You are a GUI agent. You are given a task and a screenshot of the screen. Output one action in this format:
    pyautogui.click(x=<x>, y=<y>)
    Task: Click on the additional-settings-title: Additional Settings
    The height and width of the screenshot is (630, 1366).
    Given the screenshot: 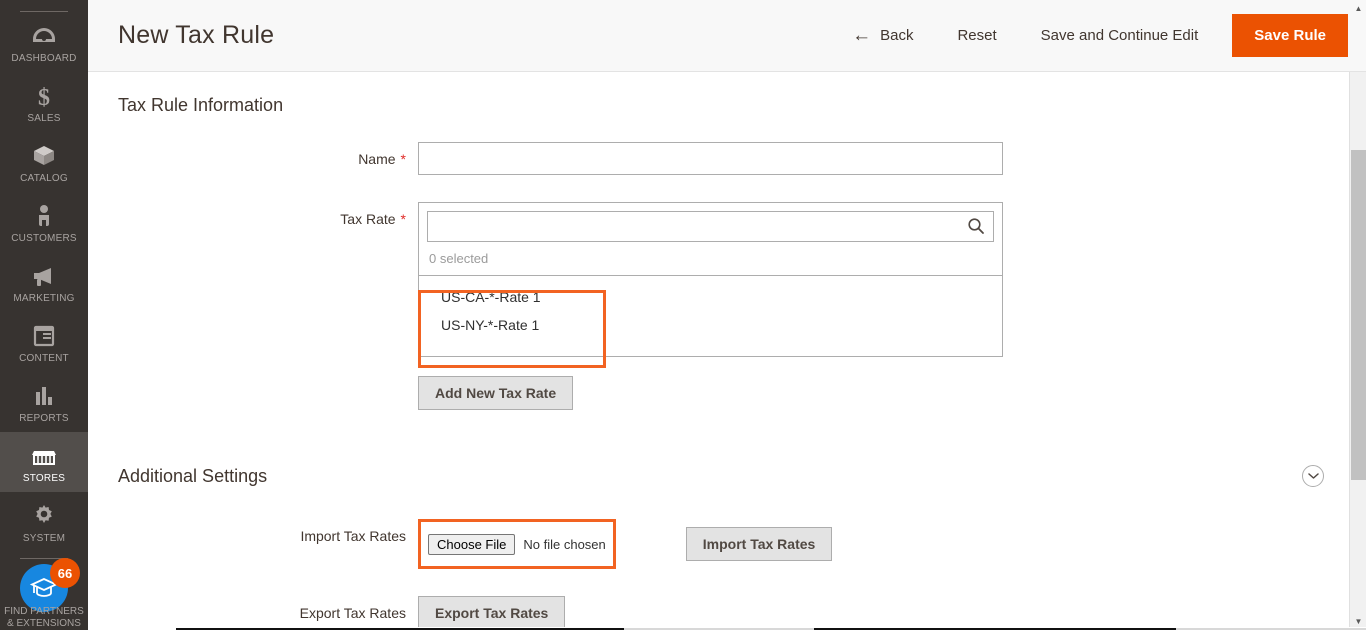 What is the action you would take?
    pyautogui.click(x=193, y=475)
    